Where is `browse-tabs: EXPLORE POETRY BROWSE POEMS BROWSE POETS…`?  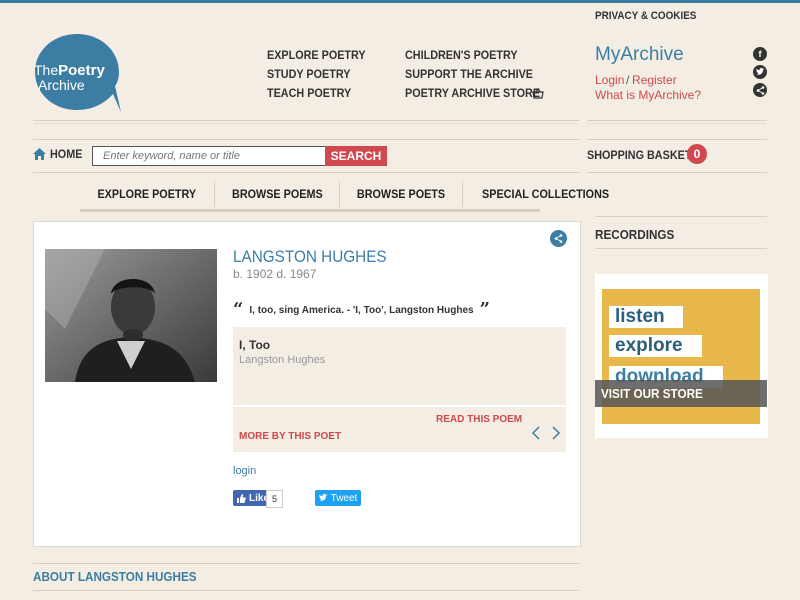 browse-tabs: EXPLORE POETRY BROWSE POEMS BROWSE POETS… is located at coordinates (344, 196).